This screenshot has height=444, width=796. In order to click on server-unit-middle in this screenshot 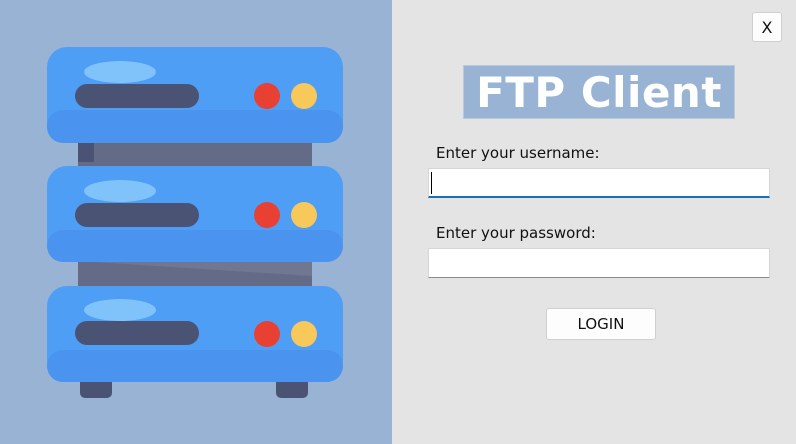, I will do `click(195, 214)`.